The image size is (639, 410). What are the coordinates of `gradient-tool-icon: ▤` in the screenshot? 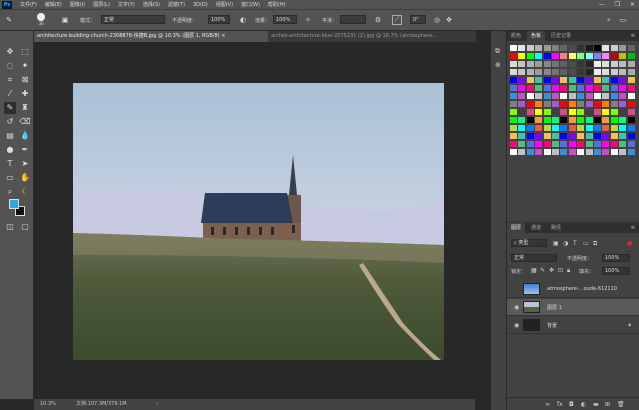 It's located at (10, 136).